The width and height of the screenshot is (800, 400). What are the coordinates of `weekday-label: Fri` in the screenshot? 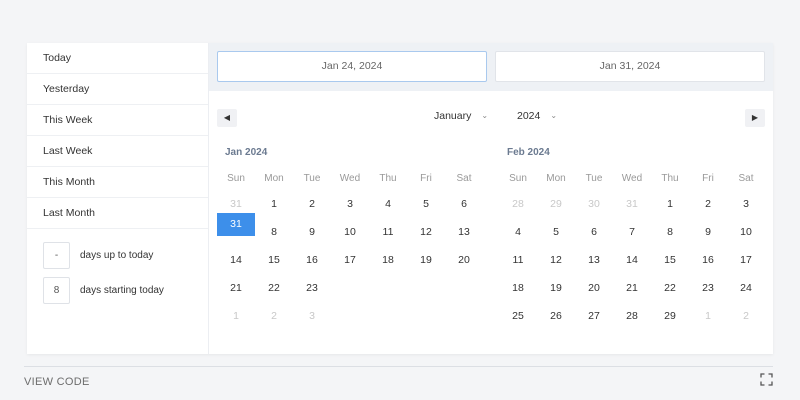 It's located at (426, 178).